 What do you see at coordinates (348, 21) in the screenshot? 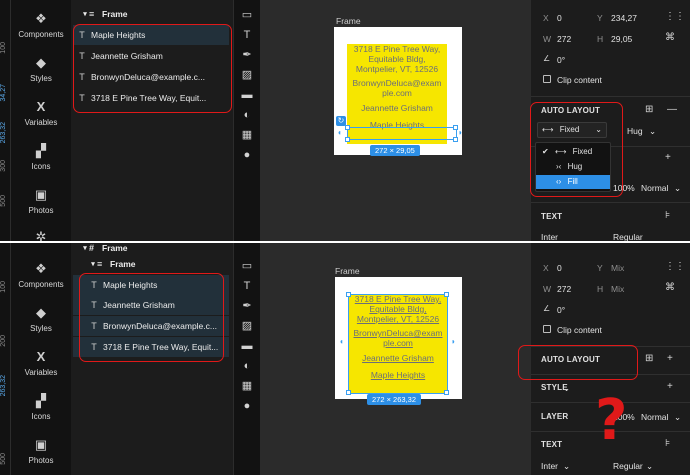
I see `frame-label: Frame` at bounding box center [348, 21].